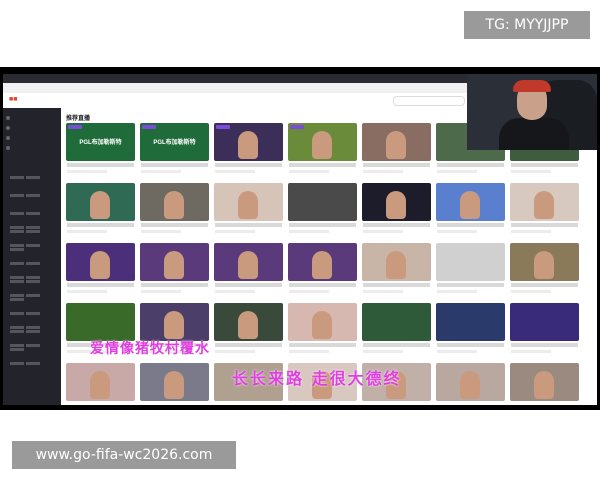 This screenshot has height=480, width=600. What do you see at coordinates (32, 256) in the screenshot?
I see `sidebar` at bounding box center [32, 256].